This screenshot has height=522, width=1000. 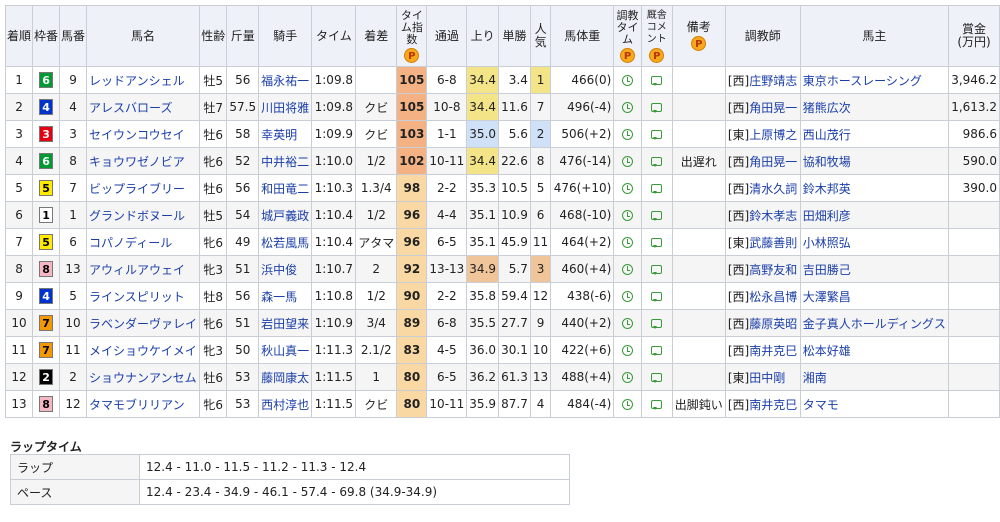 I want to click on jockey-cell-link: 秋山真一, so click(x=285, y=351).